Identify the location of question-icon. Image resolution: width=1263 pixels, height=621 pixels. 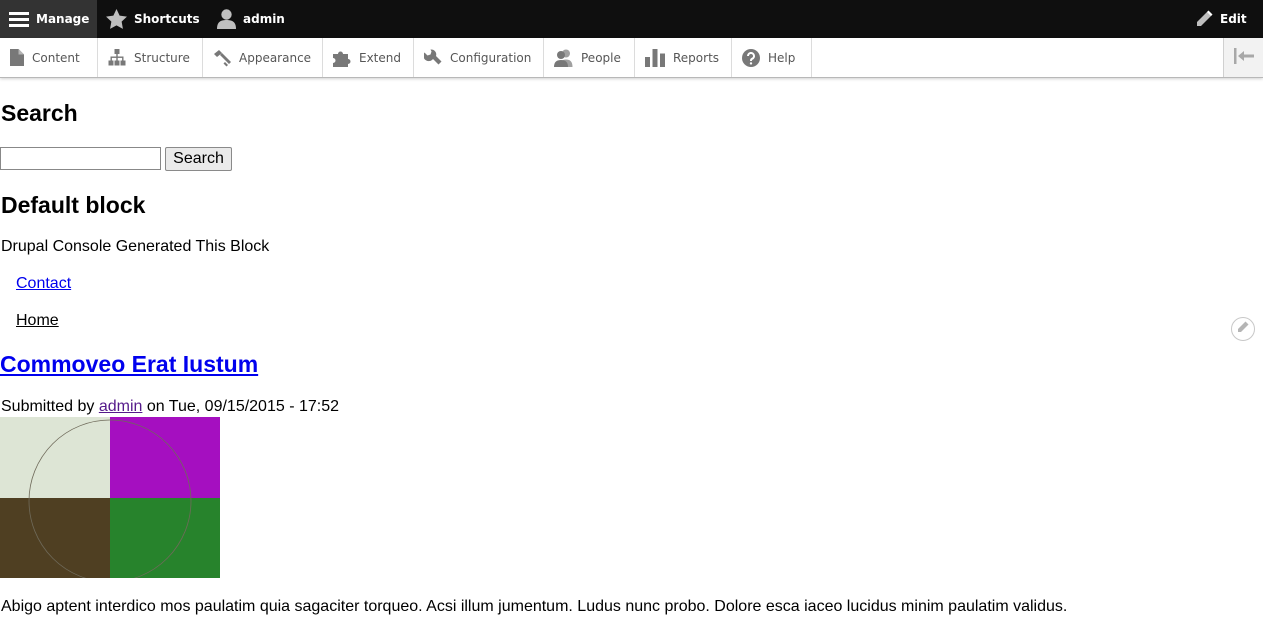
(755, 57).